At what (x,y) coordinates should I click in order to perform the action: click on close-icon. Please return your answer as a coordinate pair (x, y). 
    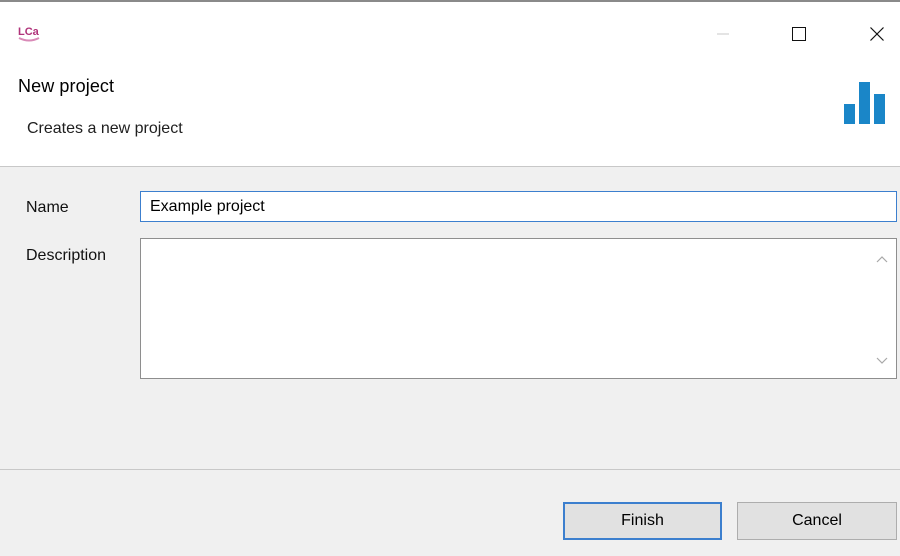
    Looking at the image, I should click on (877, 34).